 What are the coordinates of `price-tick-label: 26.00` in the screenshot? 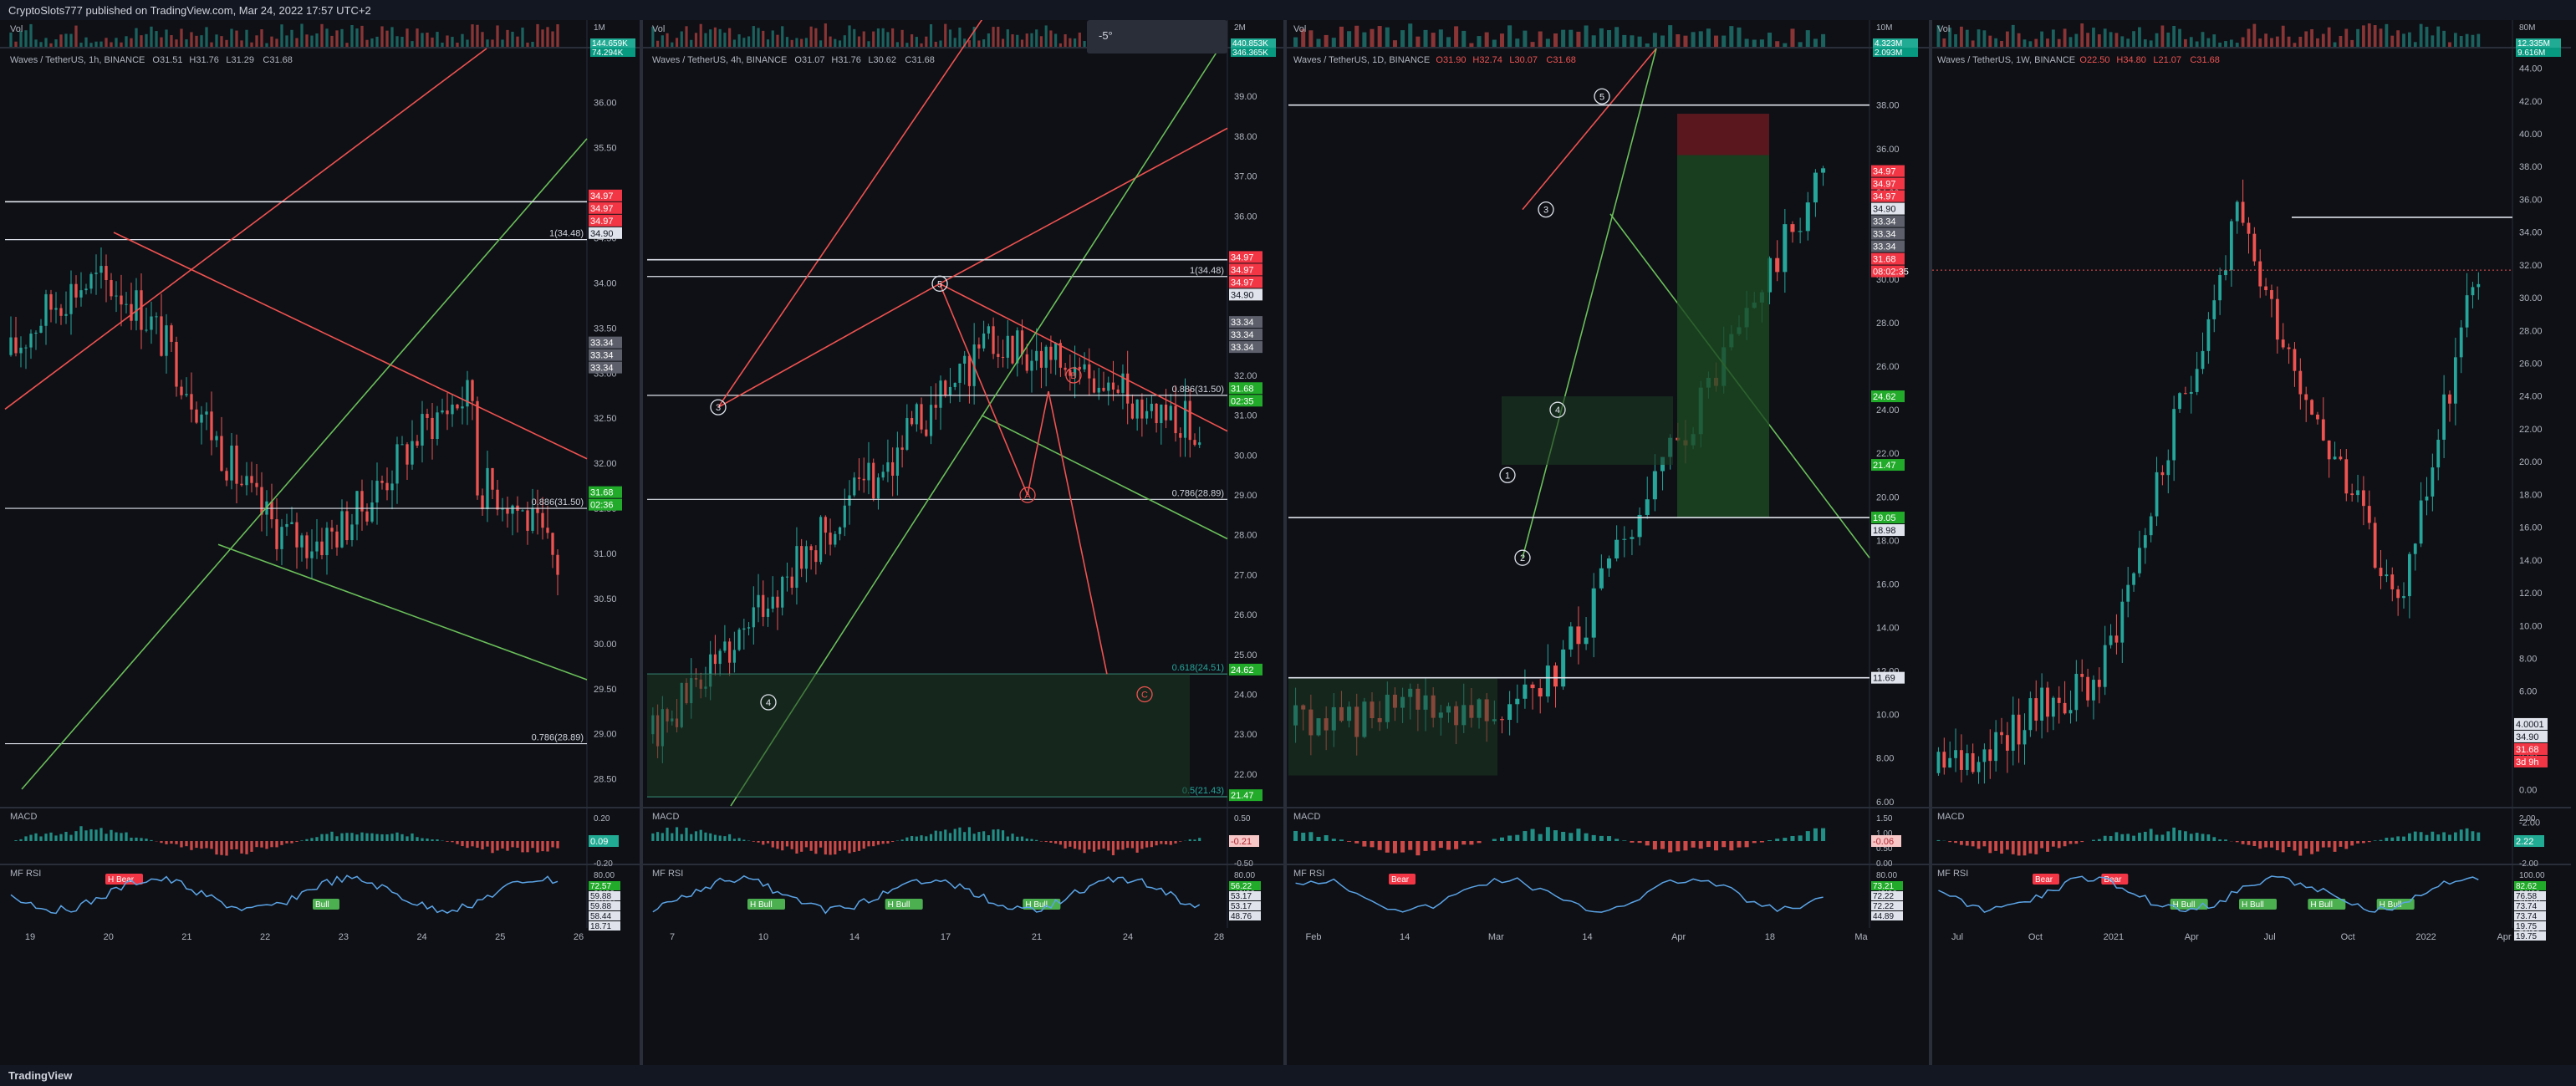 It's located at (1888, 367).